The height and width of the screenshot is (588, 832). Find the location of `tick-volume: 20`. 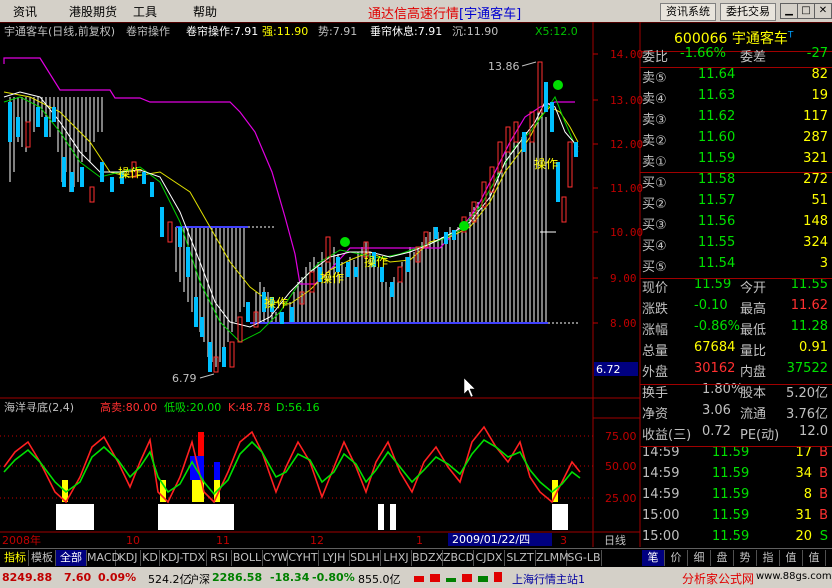

tick-volume: 20 is located at coordinates (803, 536).